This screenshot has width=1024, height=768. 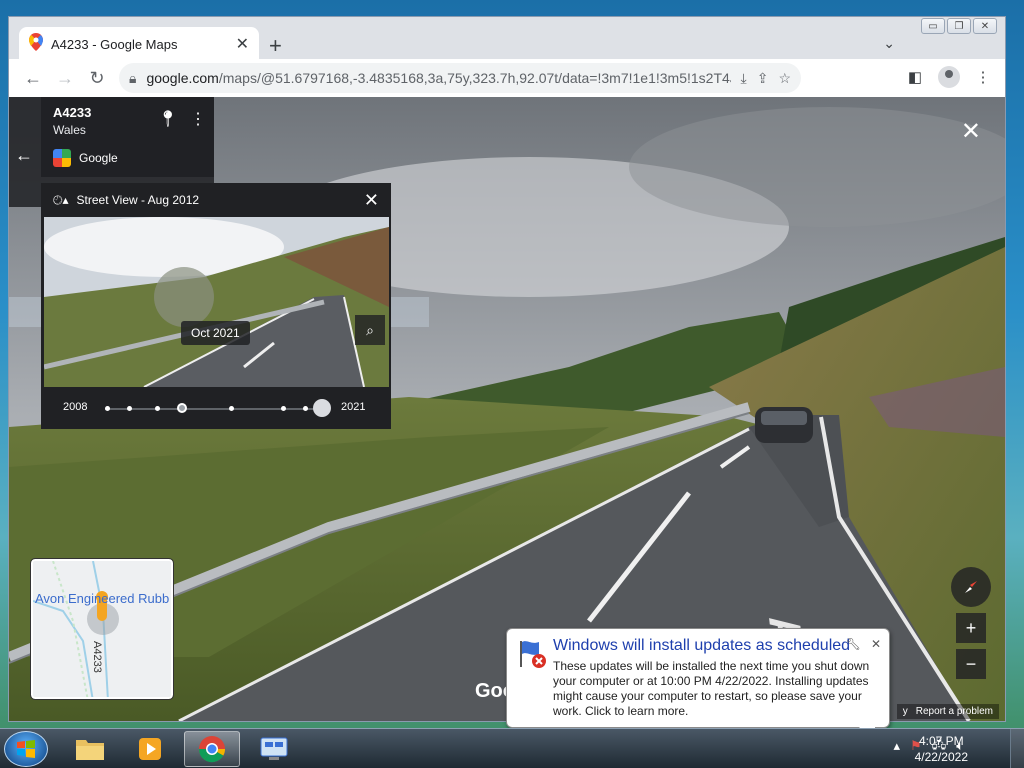 What do you see at coordinates (863, 644) in the screenshot?
I see `notification-actions: 🔧︎ ✕` at bounding box center [863, 644].